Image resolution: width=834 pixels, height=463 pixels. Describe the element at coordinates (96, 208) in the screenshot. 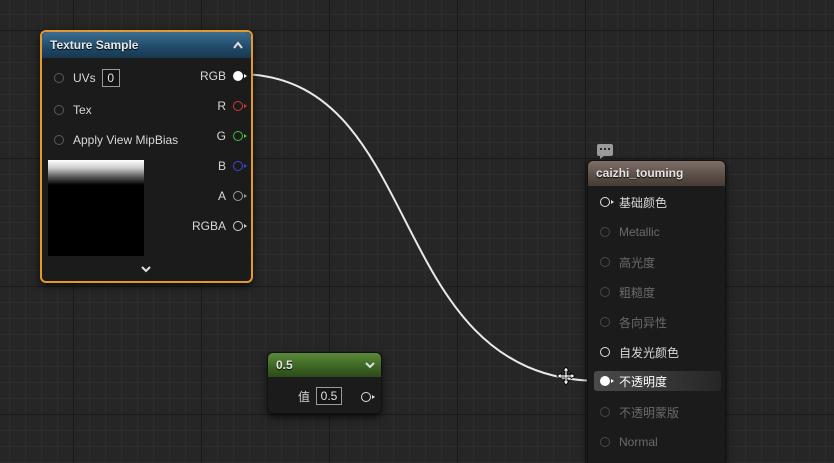

I see `texture-preview-image` at that location.